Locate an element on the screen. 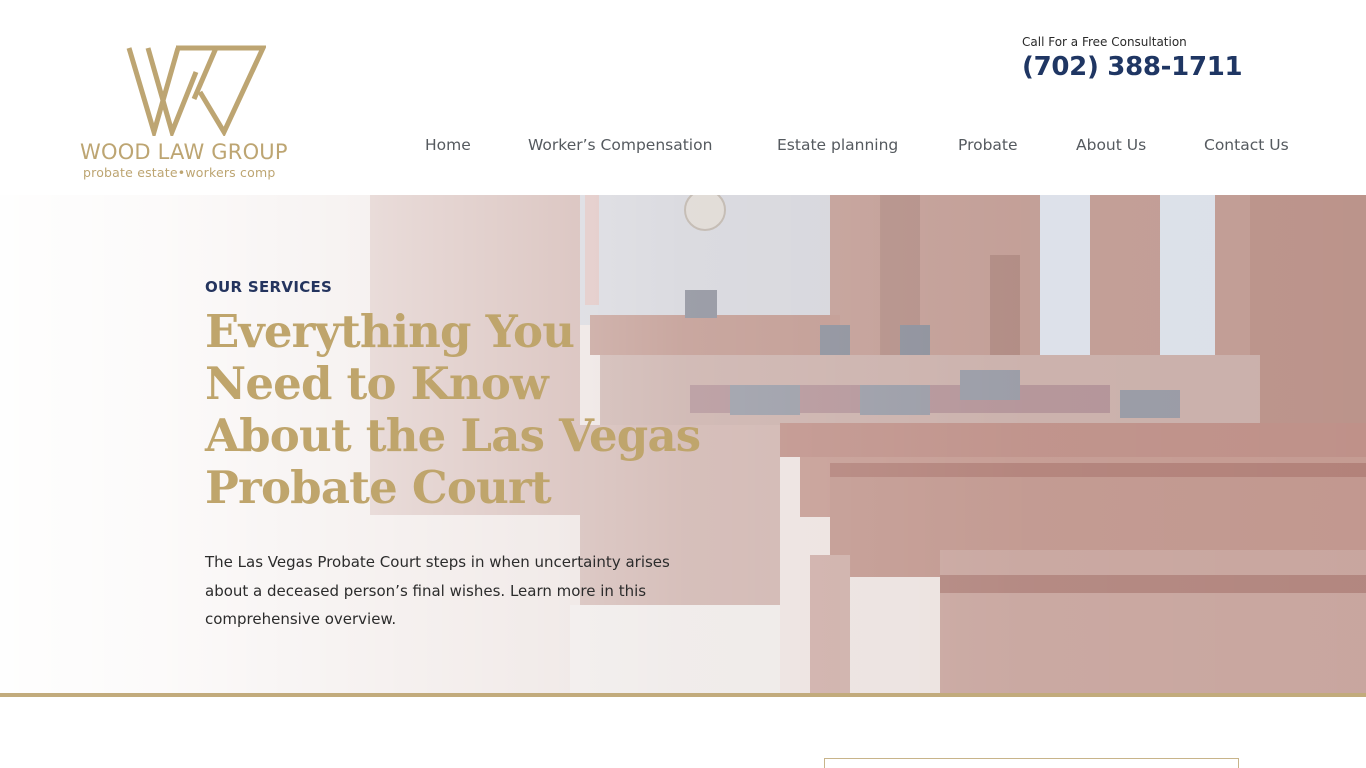  logo-tagline: probate estate•workers comp is located at coordinates (179, 172).